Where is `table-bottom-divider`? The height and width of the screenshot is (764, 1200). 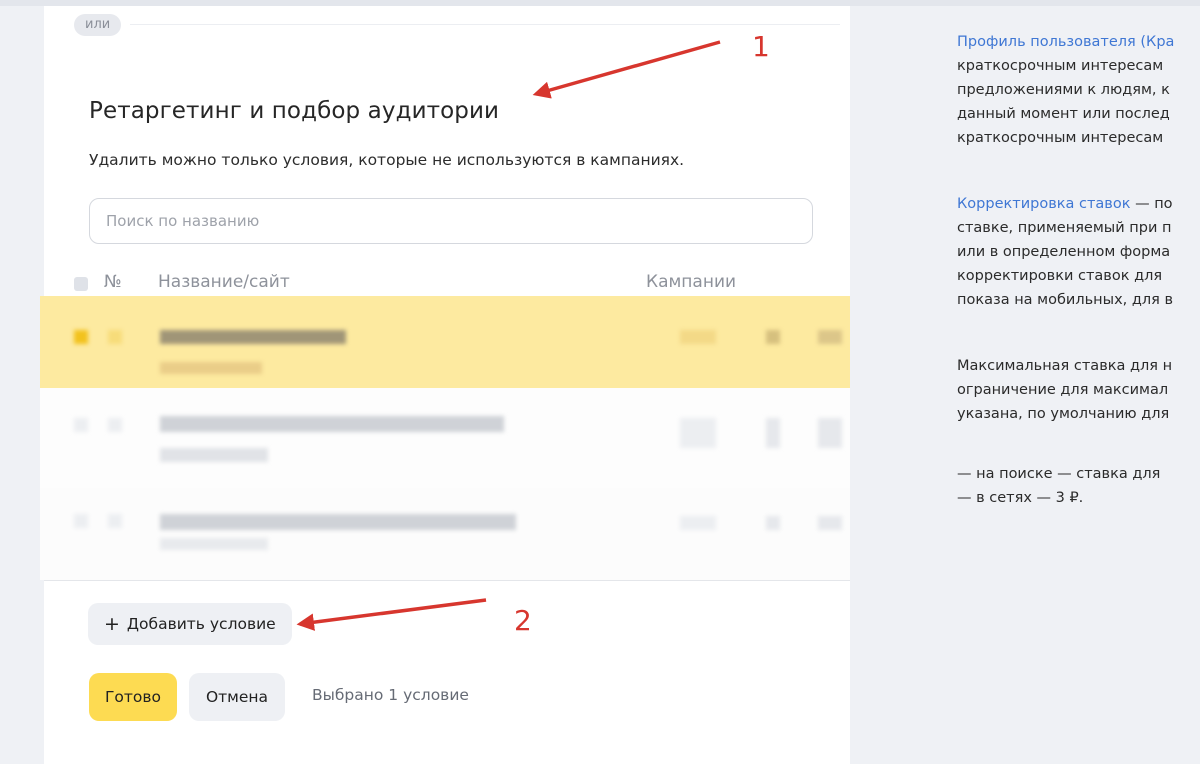
table-bottom-divider is located at coordinates (447, 580).